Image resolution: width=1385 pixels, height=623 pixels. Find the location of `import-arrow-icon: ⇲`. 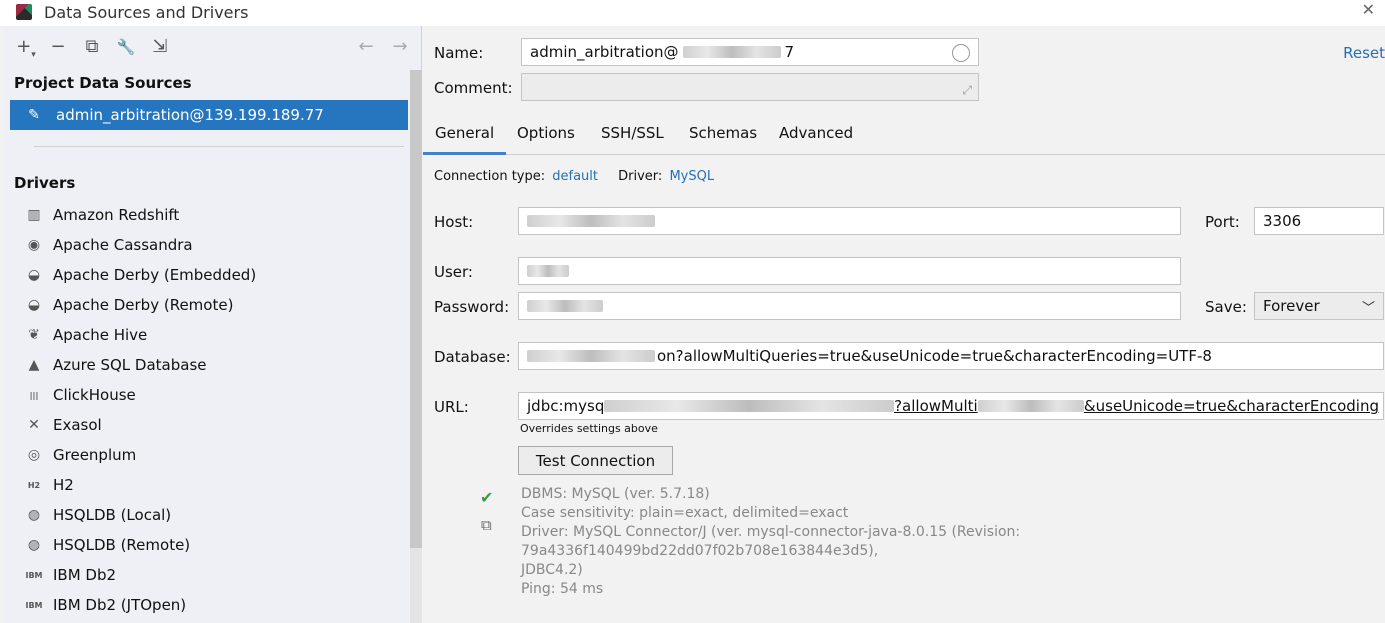

import-arrow-icon: ⇲ is located at coordinates (160, 46).